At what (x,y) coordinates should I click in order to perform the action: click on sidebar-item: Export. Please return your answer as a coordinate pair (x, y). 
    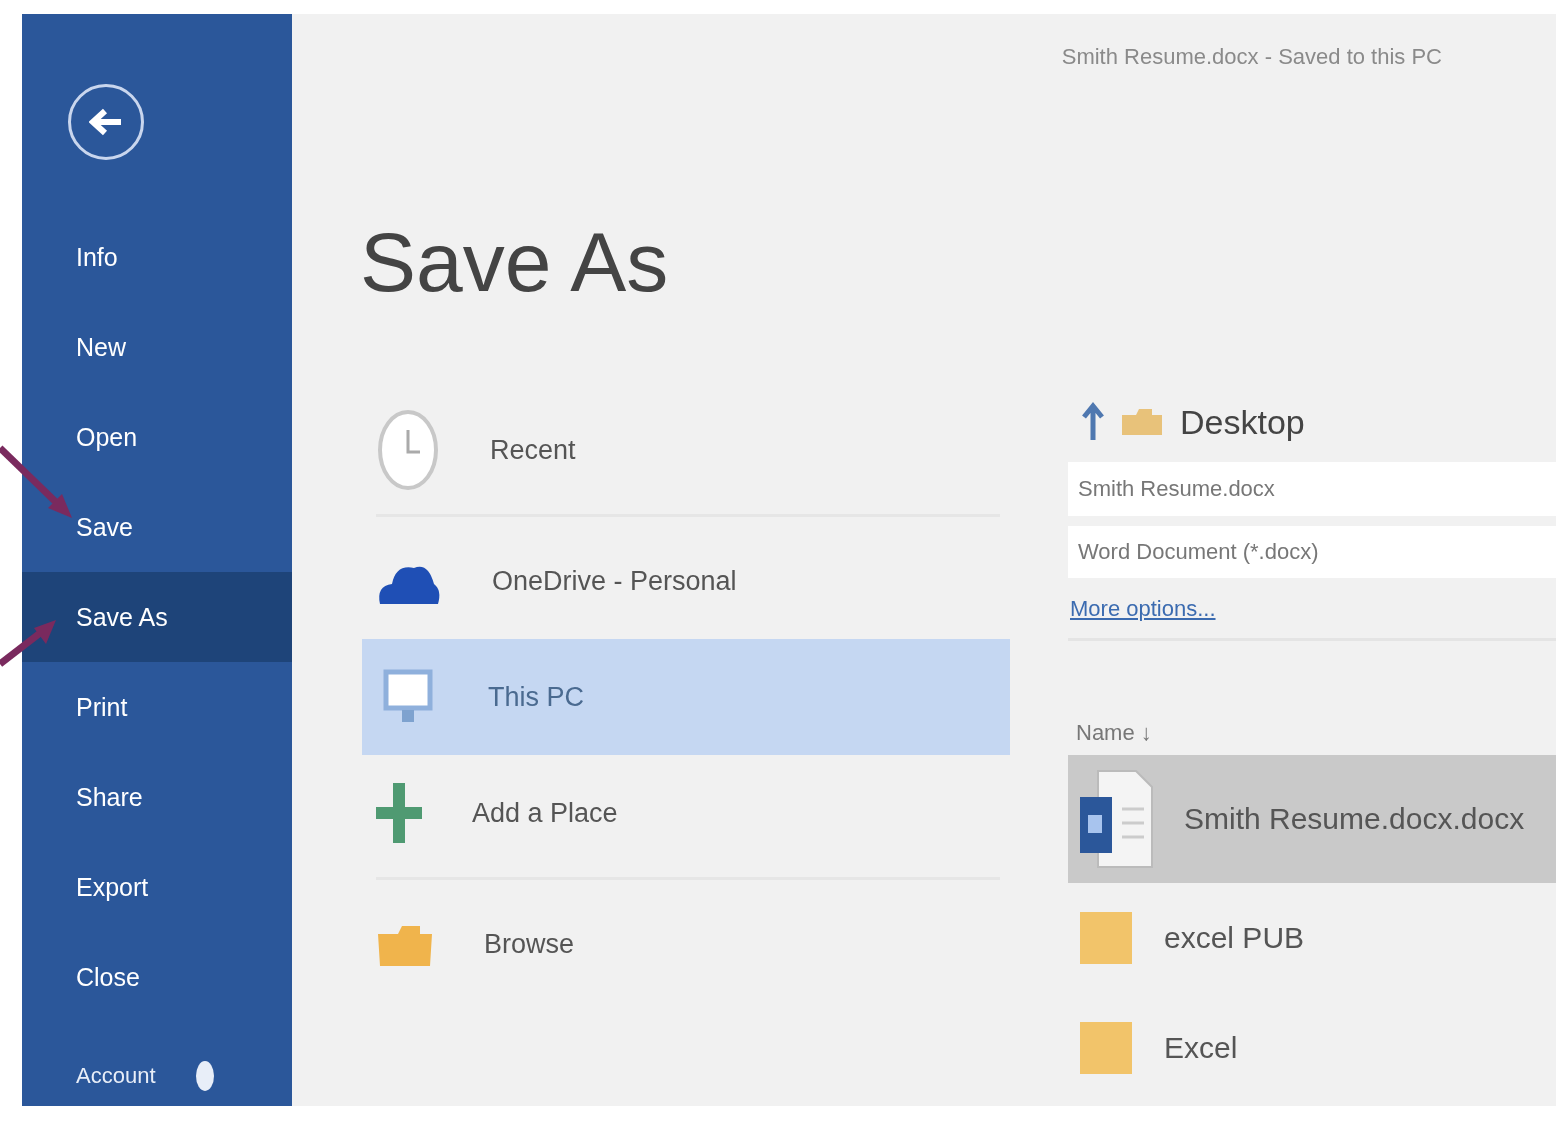
    Looking at the image, I should click on (157, 887).